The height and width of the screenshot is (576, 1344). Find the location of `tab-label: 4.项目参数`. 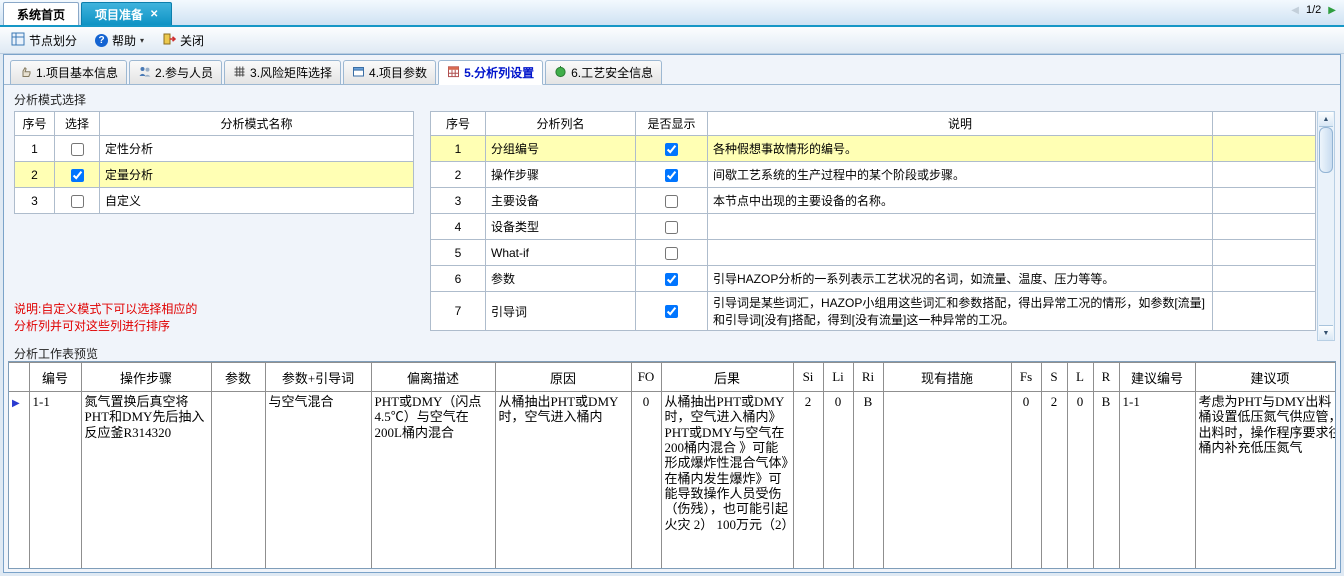

tab-label: 4.项目参数 is located at coordinates (398, 73).